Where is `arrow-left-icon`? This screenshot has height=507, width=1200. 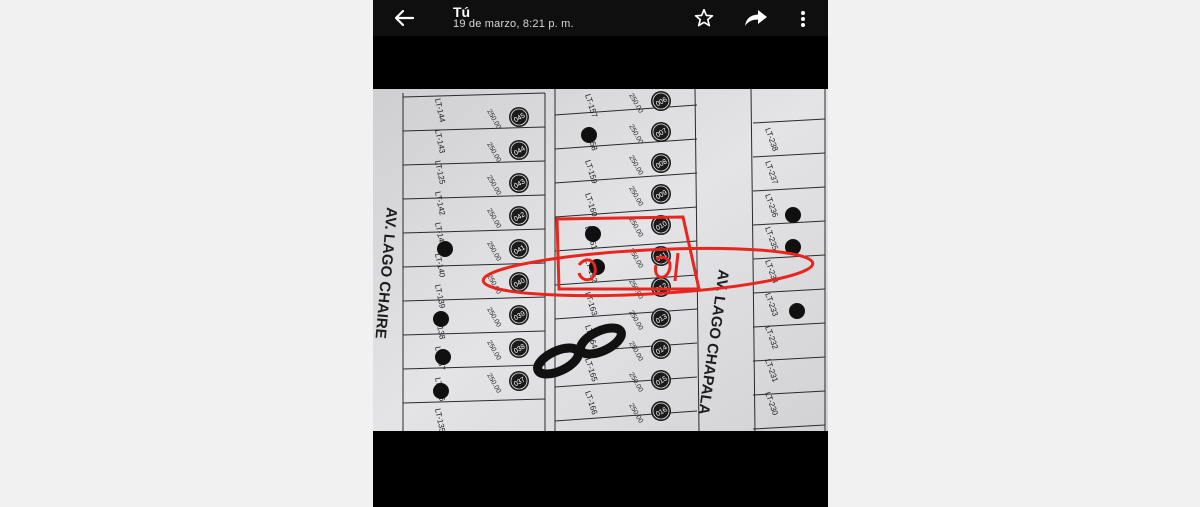 arrow-left-icon is located at coordinates (404, 18).